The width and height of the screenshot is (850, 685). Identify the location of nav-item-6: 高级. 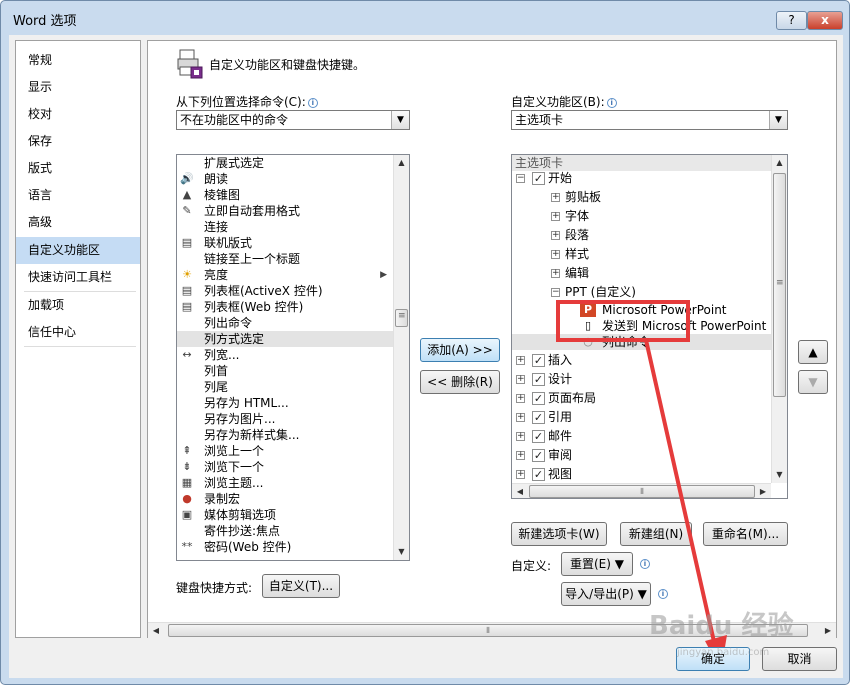
(78, 222).